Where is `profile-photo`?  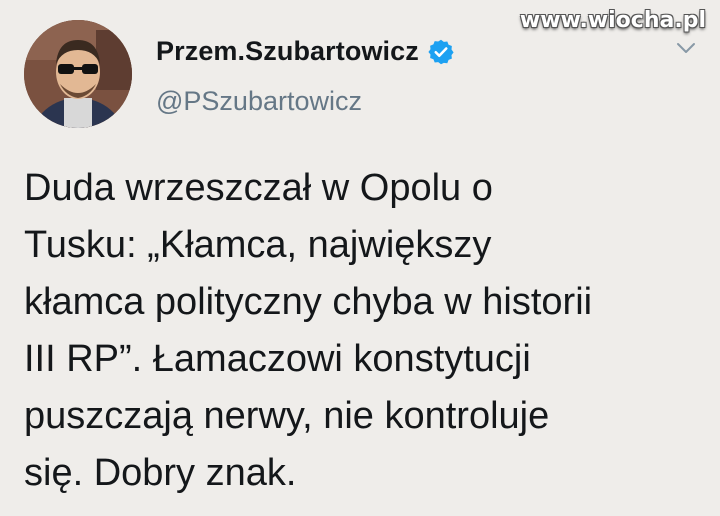 profile-photo is located at coordinates (78, 74).